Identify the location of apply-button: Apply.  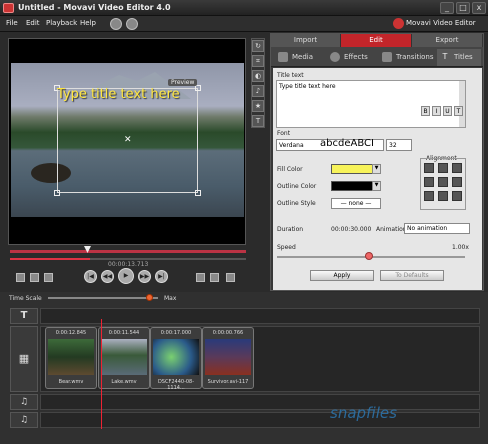
(342, 275).